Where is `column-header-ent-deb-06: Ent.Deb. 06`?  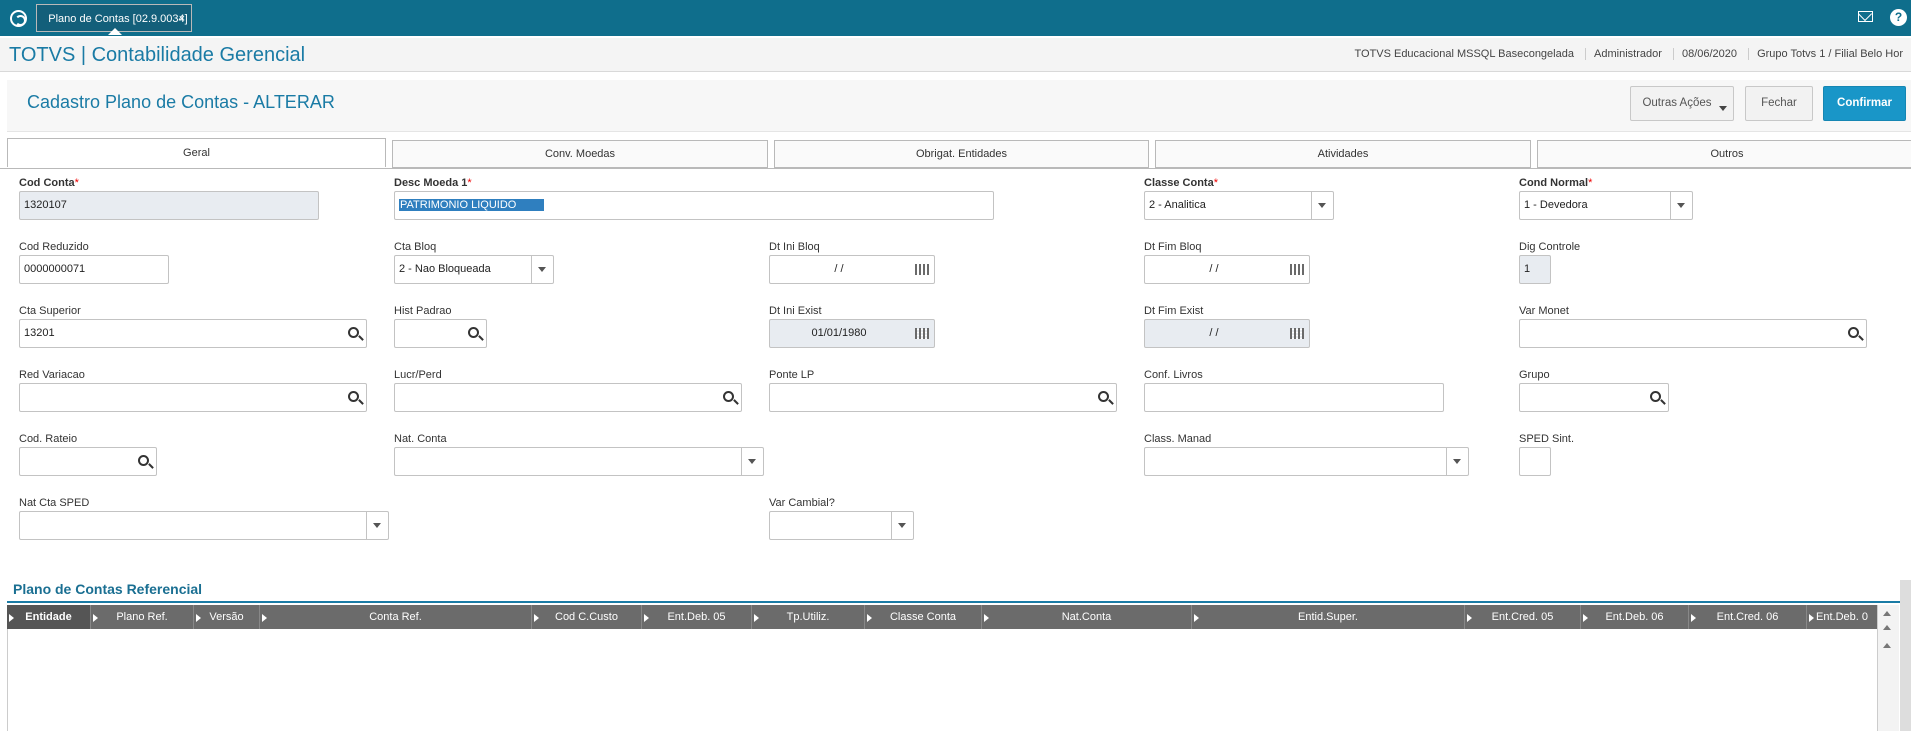 column-header-ent-deb-06: Ent.Deb. 06 is located at coordinates (1635, 617).